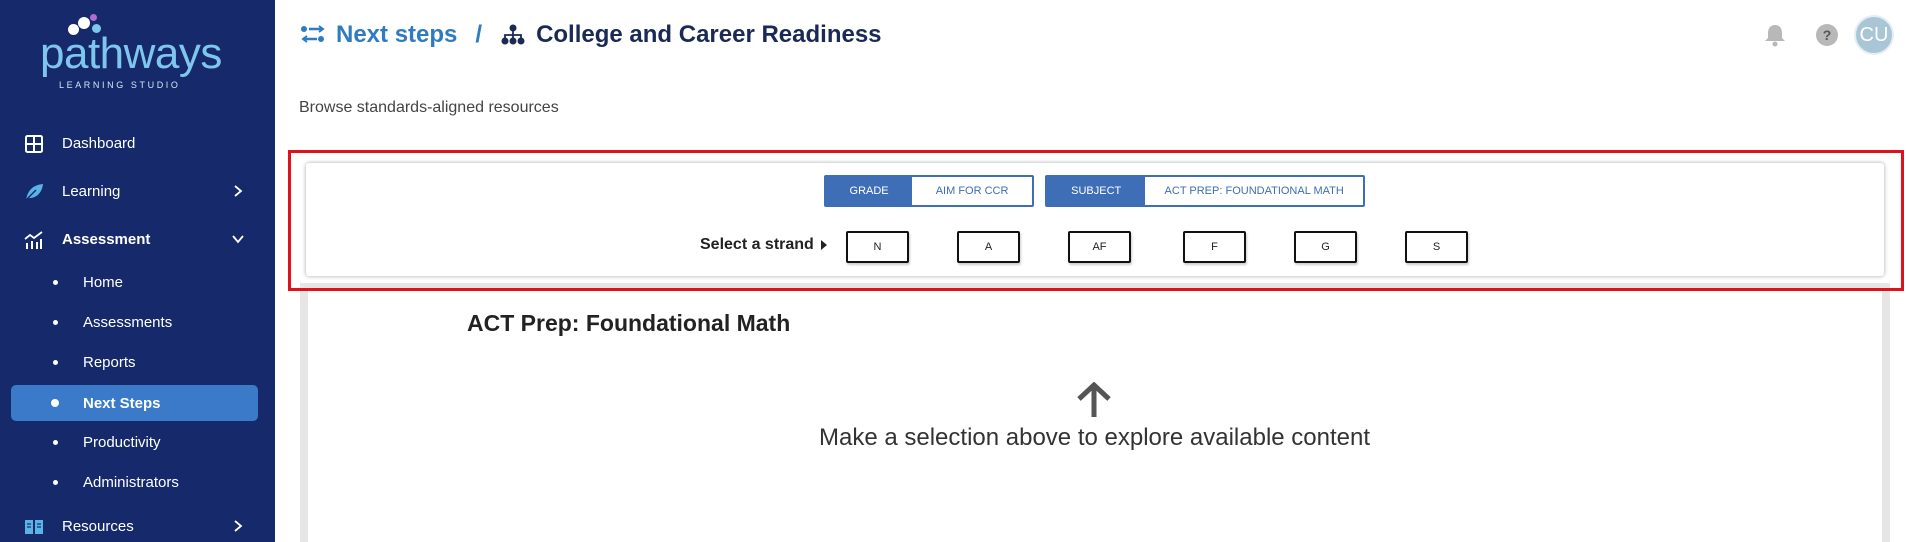 The height and width of the screenshot is (542, 1906). Describe the element at coordinates (238, 239) in the screenshot. I see `chevron-down-icon` at that location.